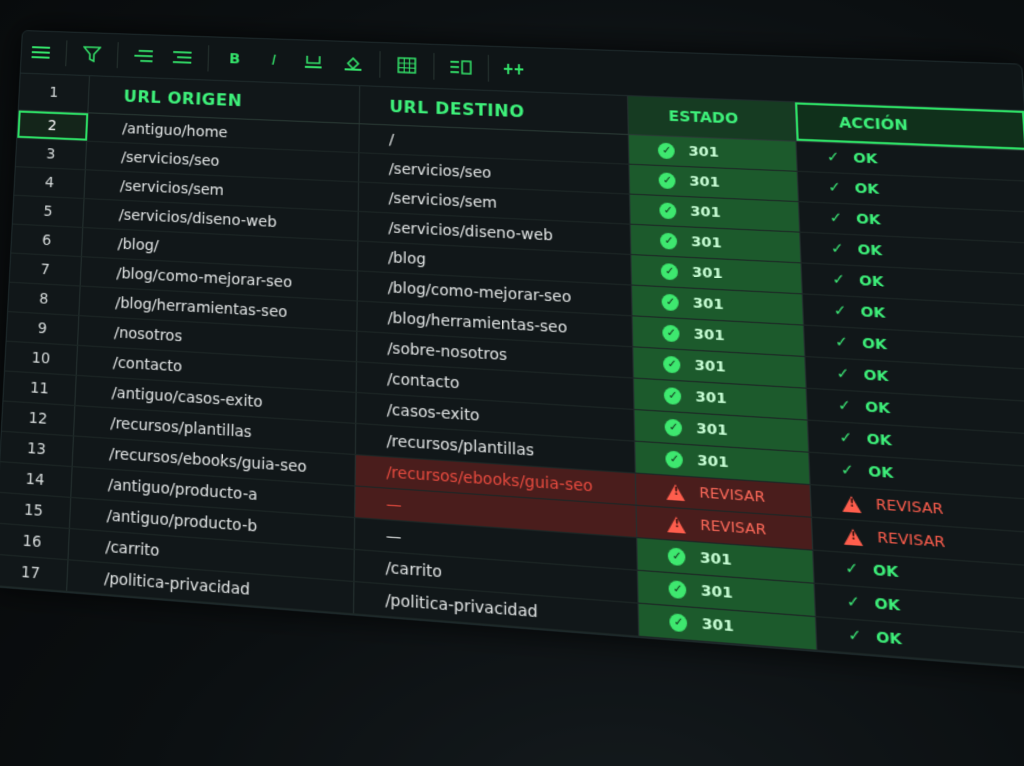  What do you see at coordinates (313, 62) in the screenshot?
I see `text-color-icon` at bounding box center [313, 62].